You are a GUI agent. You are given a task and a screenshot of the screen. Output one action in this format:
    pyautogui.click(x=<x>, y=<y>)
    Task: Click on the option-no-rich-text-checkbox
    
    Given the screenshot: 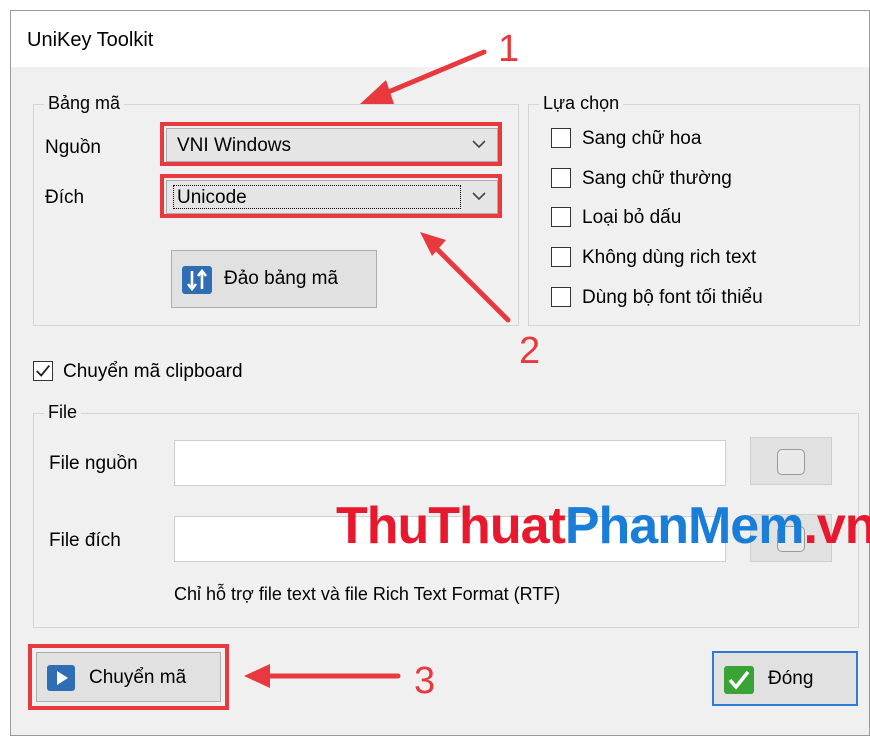 What is the action you would take?
    pyautogui.click(x=561, y=257)
    